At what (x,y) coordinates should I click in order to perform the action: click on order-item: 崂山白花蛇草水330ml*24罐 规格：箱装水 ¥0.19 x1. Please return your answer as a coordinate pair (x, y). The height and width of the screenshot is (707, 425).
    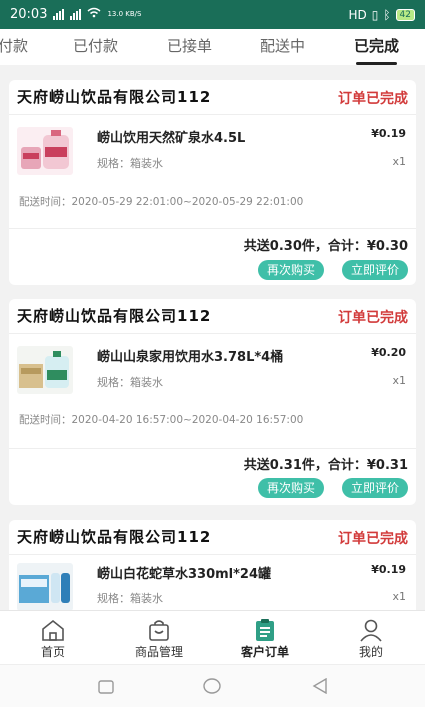
    Looking at the image, I should click on (212, 582).